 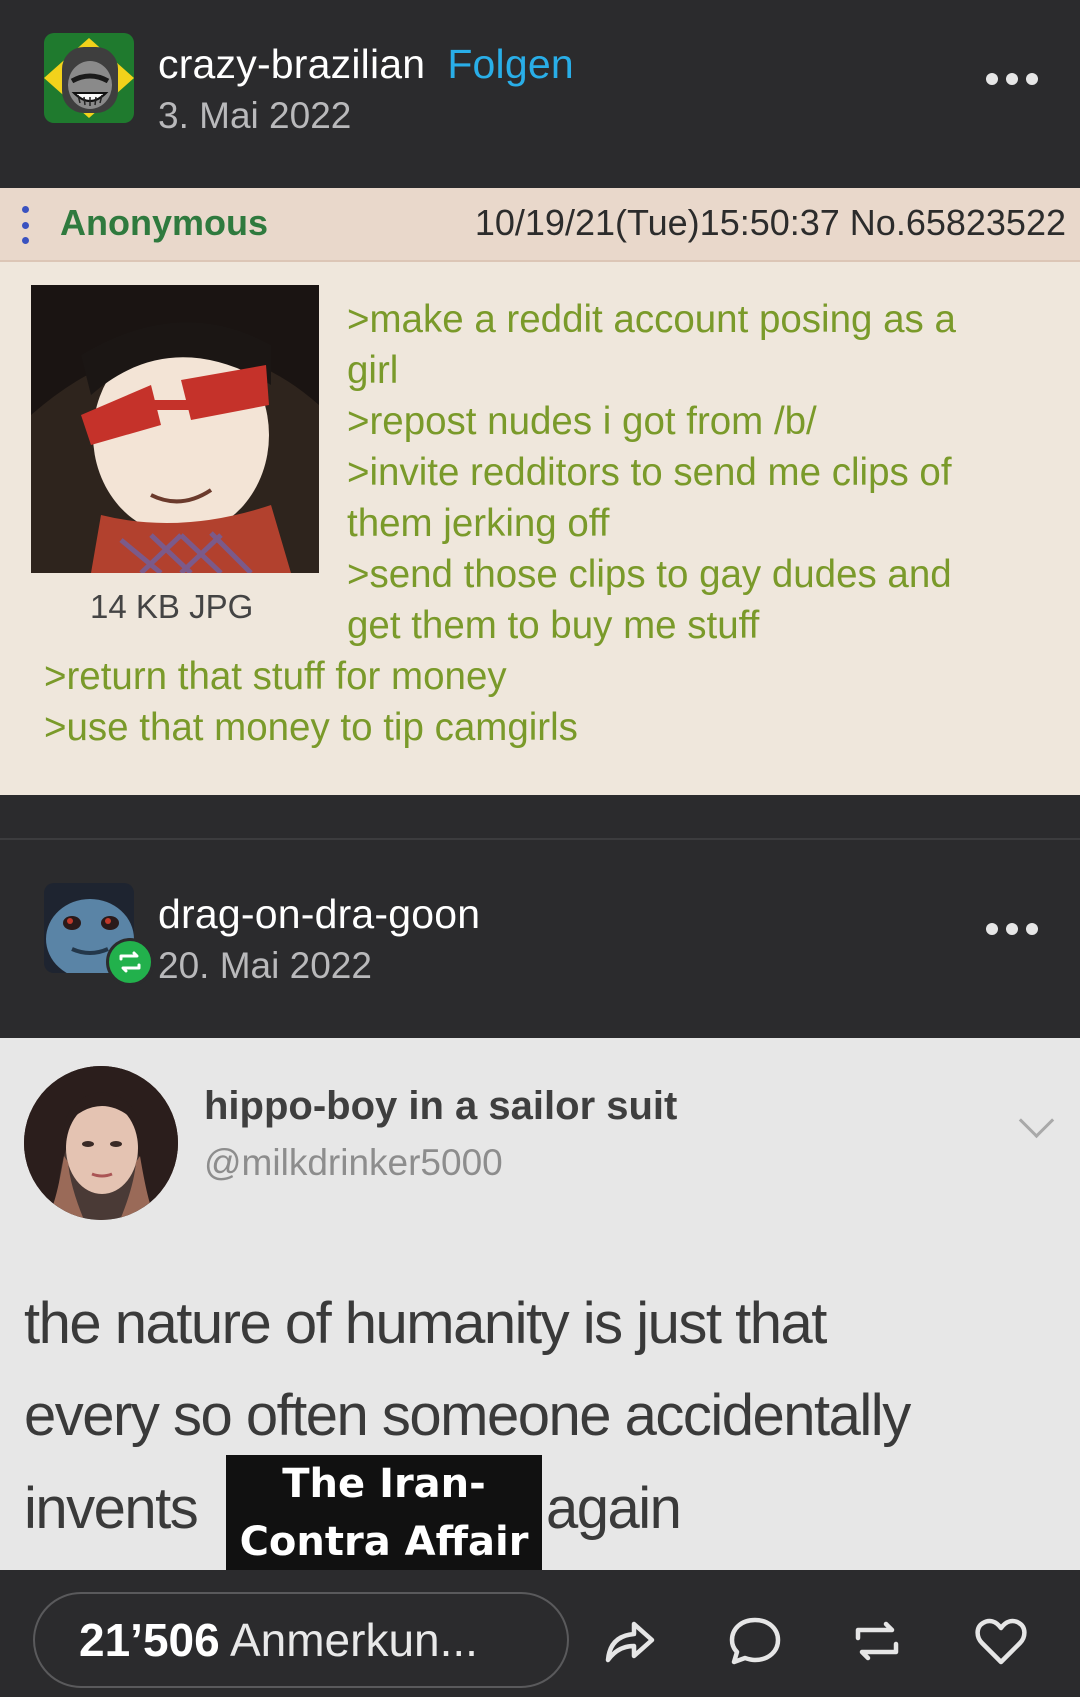 What do you see at coordinates (311, 727) in the screenshot?
I see `greentext-line: >use that money to tip camgirls` at bounding box center [311, 727].